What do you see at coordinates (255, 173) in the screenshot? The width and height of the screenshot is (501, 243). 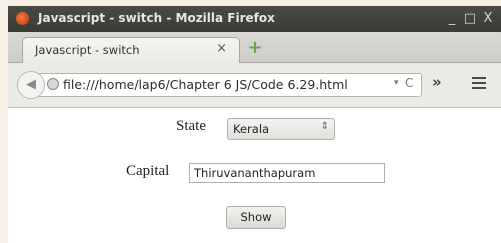 I see `capital-input-value: Thiruvananthapuram` at bounding box center [255, 173].